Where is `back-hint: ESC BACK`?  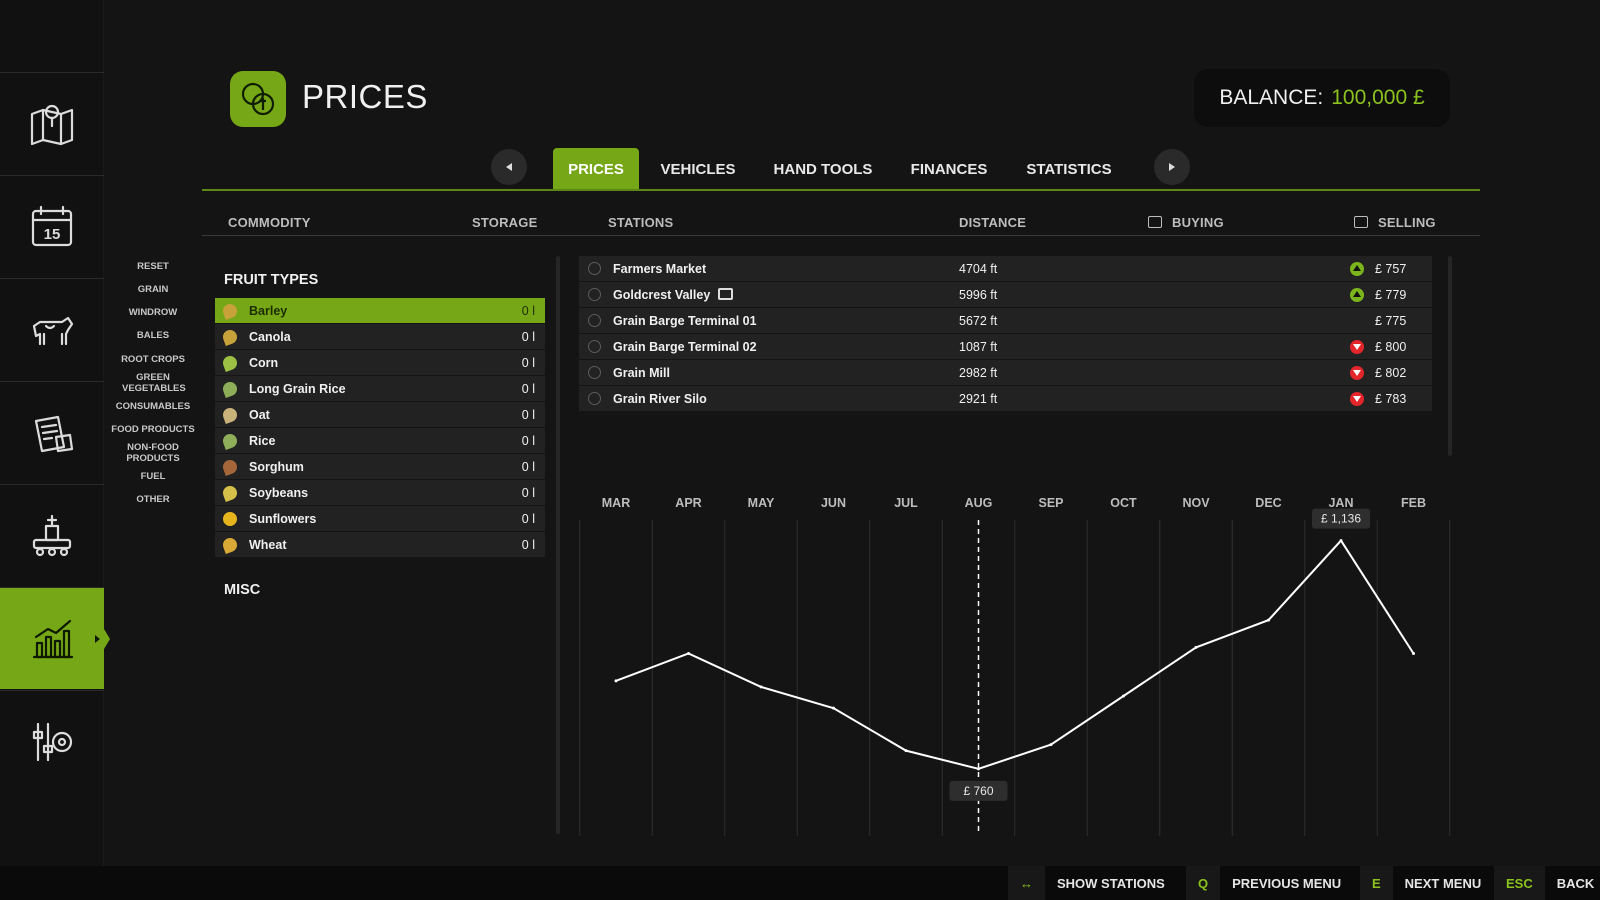
back-hint: ESC BACK is located at coordinates (1544, 883).